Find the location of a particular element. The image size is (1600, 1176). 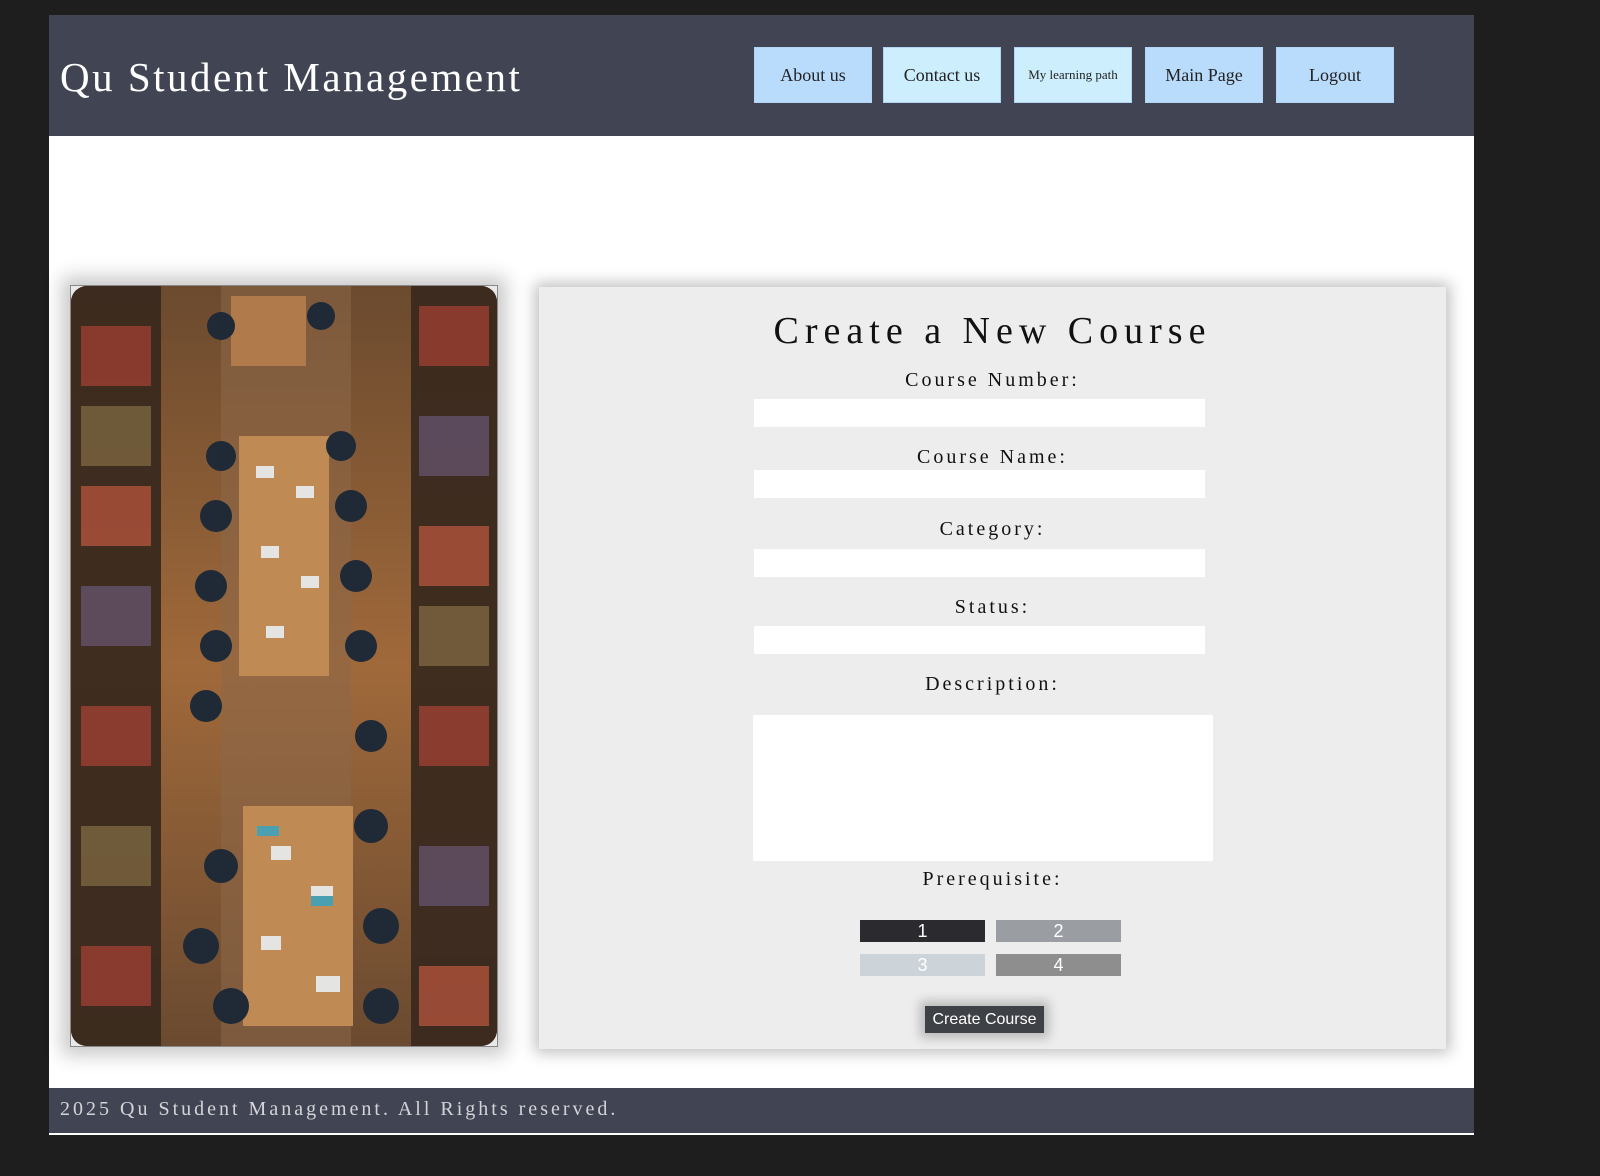

prerequisite-label: Prerequisite: is located at coordinates (992, 879).